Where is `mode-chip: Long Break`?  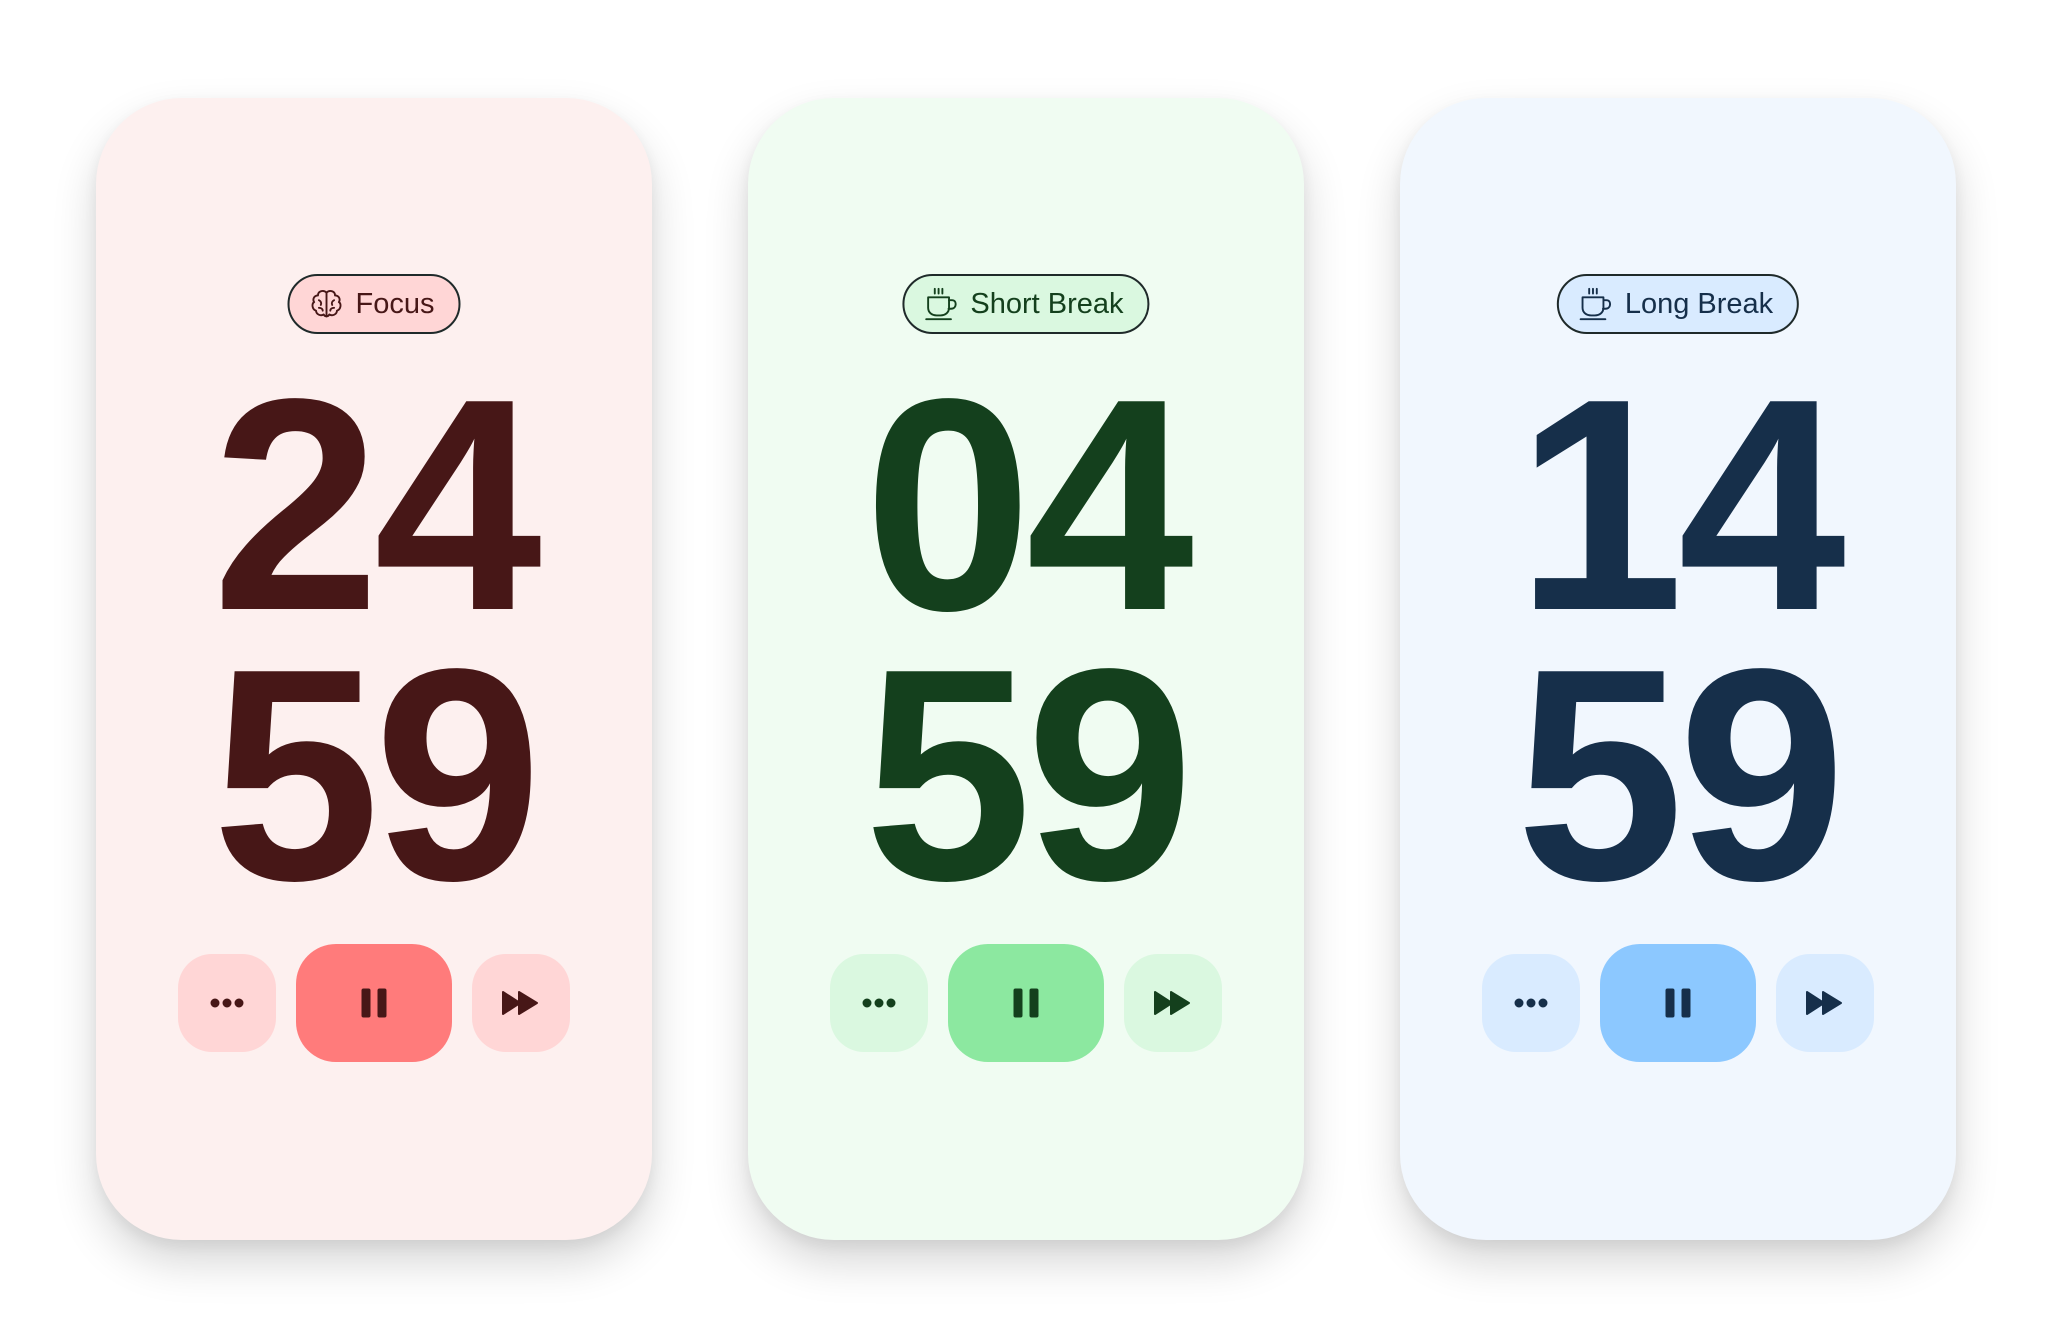
mode-chip: Long Break is located at coordinates (1678, 304).